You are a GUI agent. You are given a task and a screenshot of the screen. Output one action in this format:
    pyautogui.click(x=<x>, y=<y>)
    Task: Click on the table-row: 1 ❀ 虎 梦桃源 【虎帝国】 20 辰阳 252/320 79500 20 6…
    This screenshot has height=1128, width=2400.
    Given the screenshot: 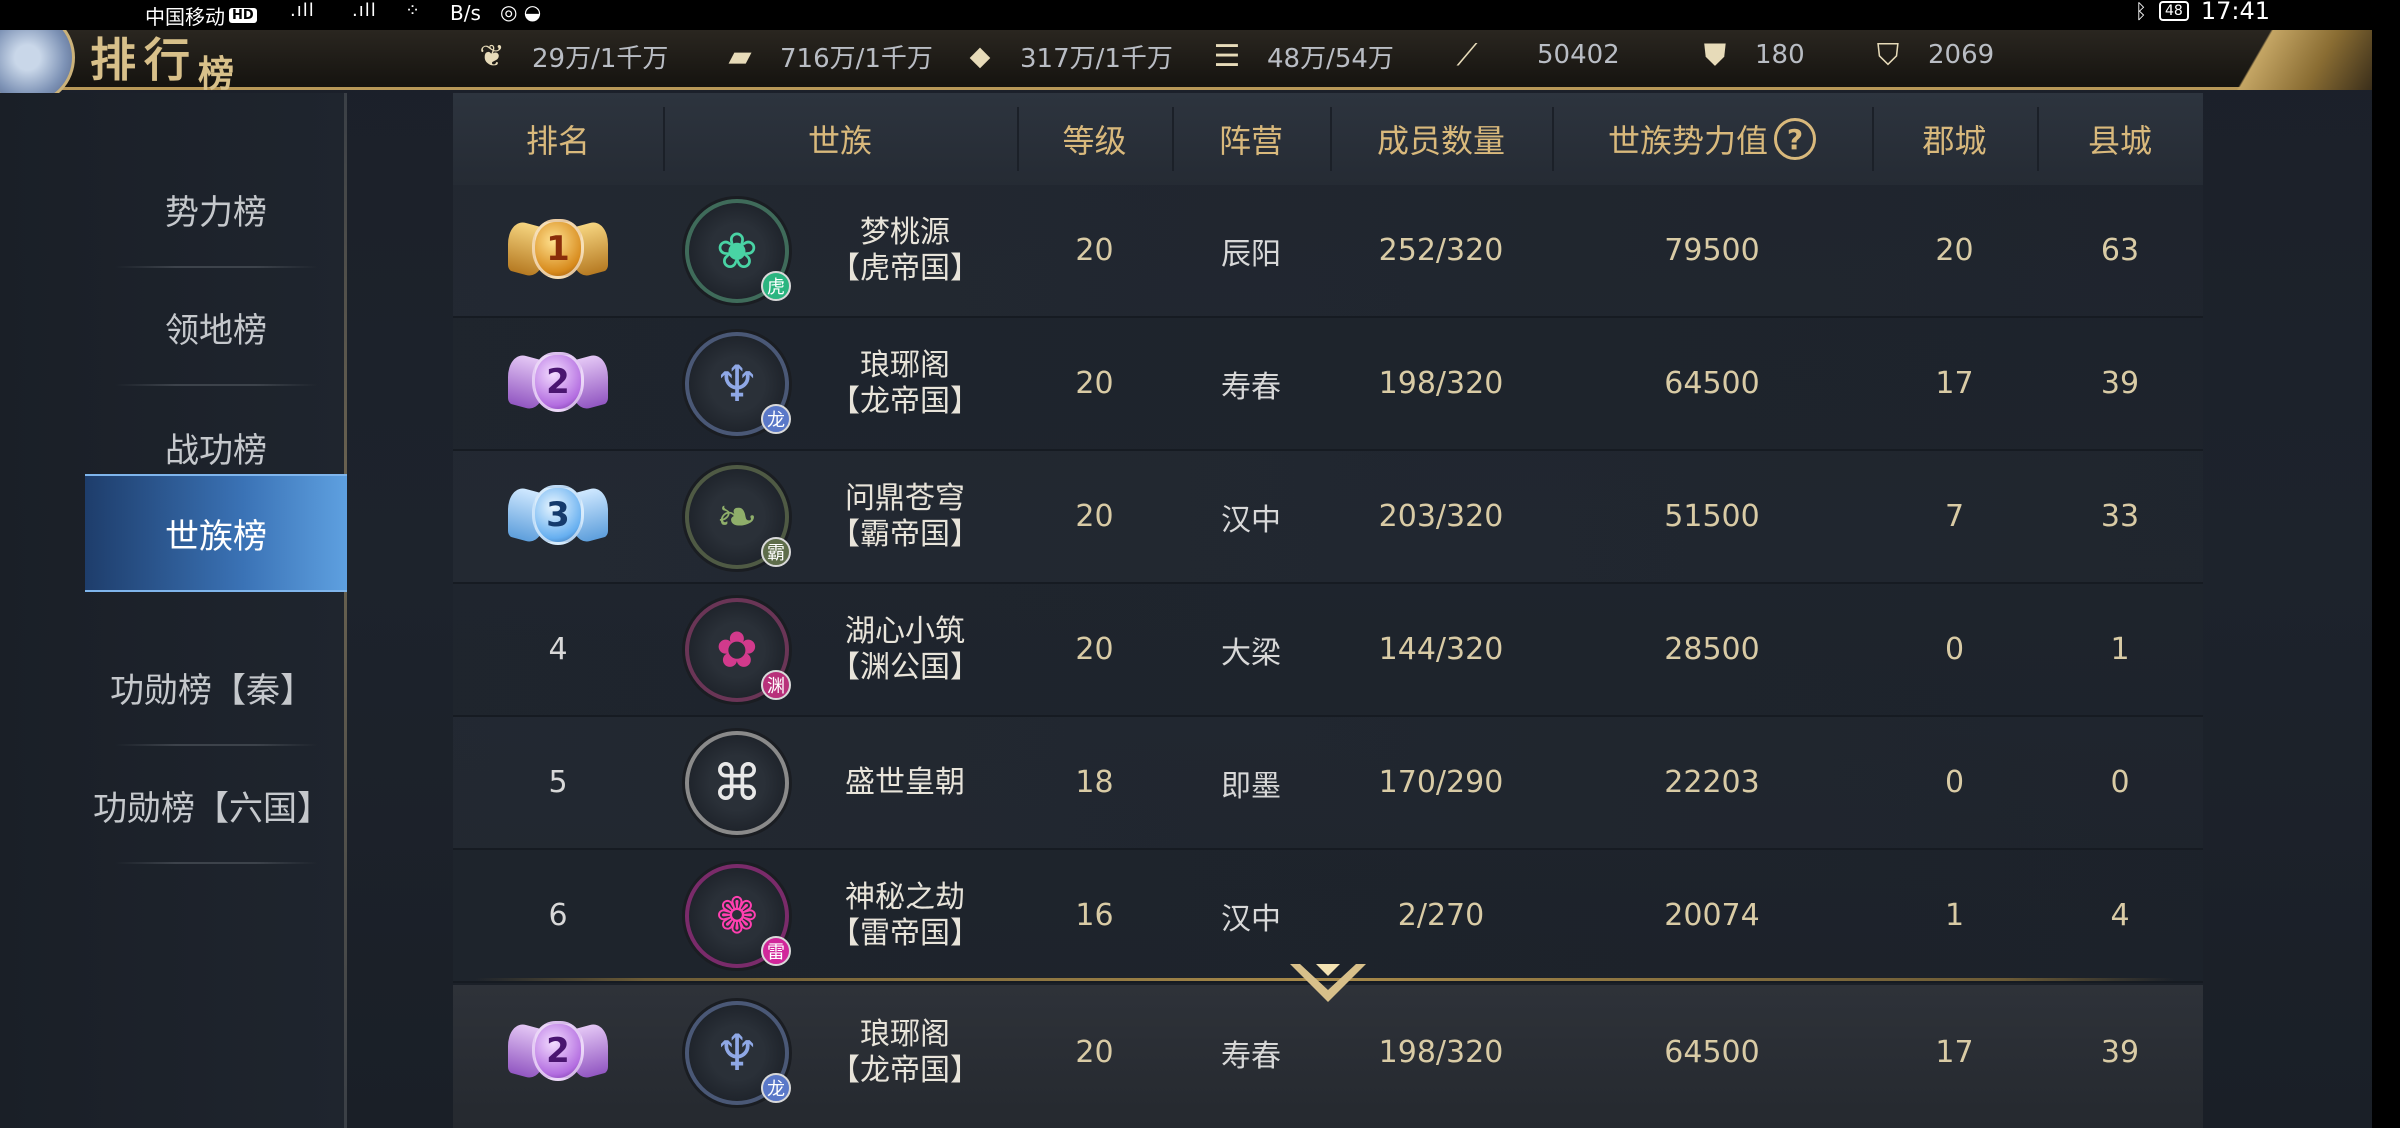 What is the action you would take?
    pyautogui.click(x=1328, y=251)
    